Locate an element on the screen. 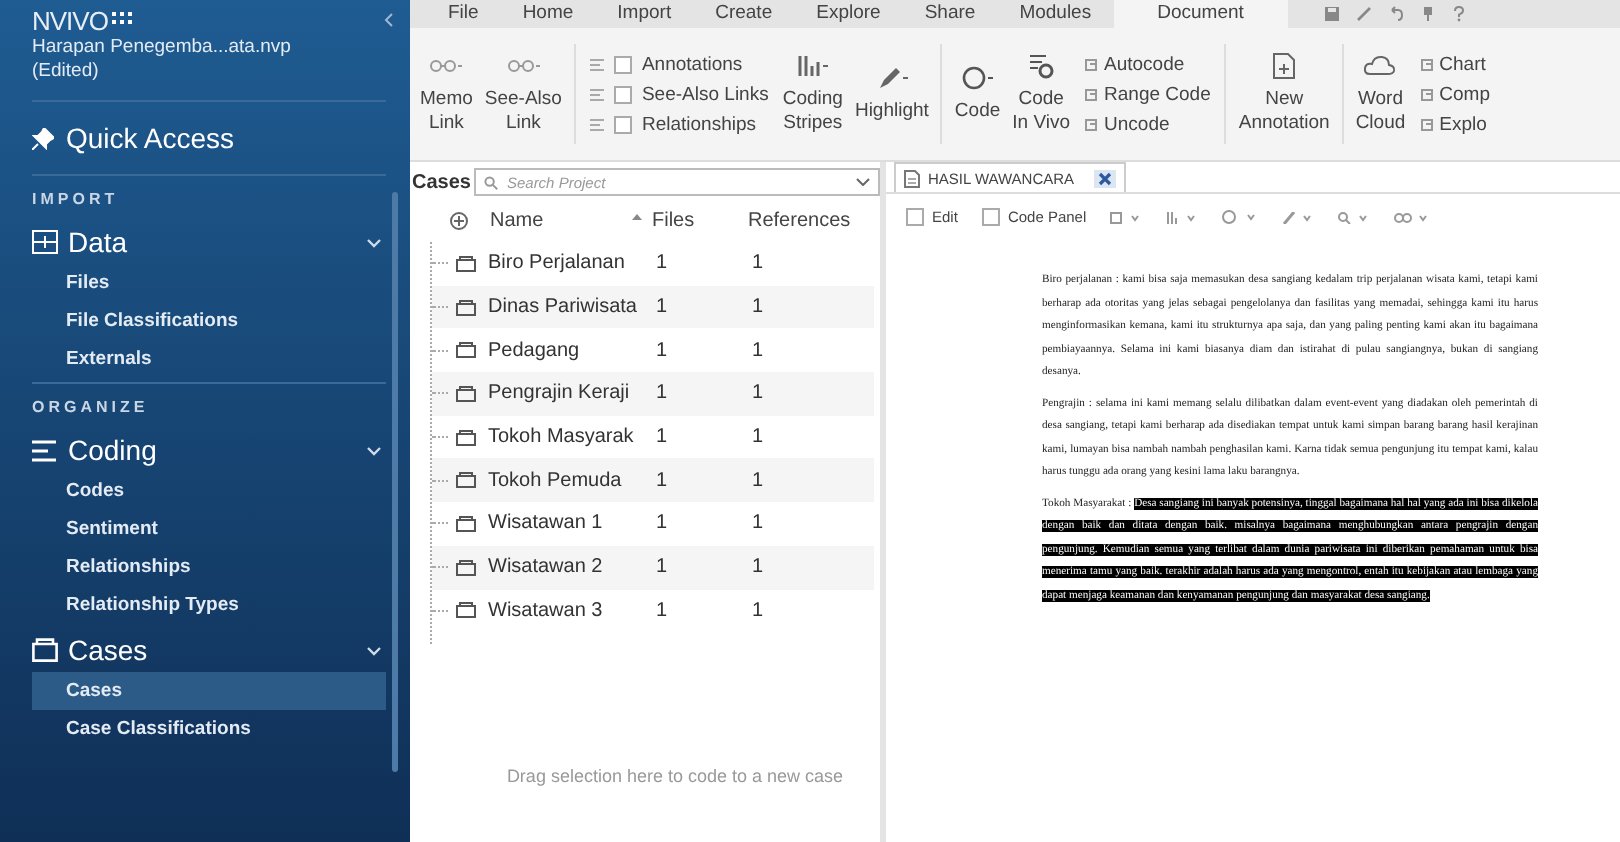  ribbon-command: Chart is located at coordinates (1454, 64).